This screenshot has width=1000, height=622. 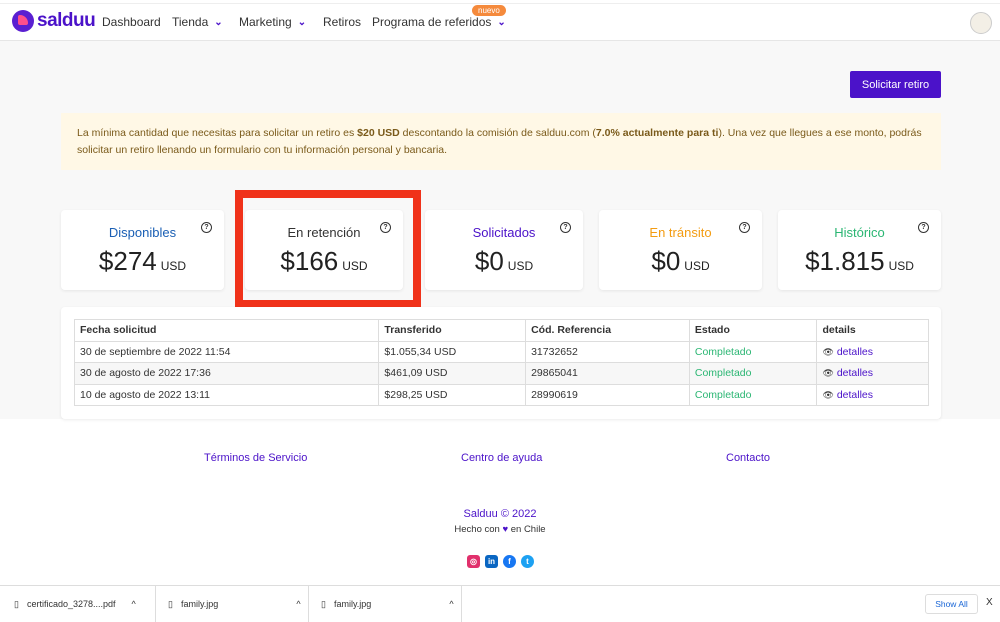 I want to click on made-pre: Hecho con, so click(x=477, y=529).